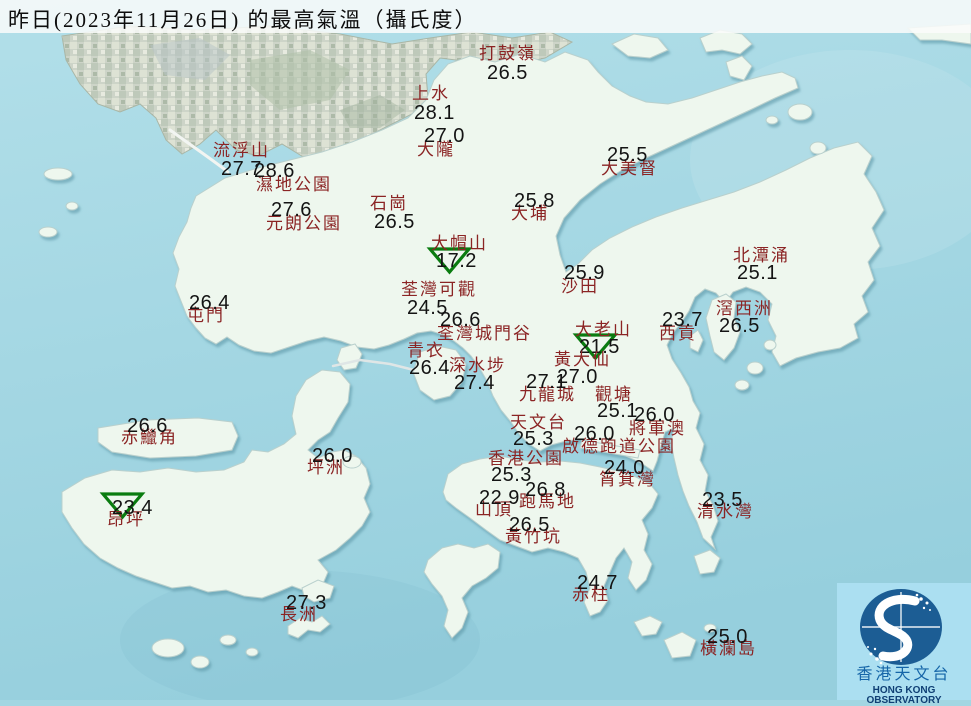 This screenshot has width=971, height=706. I want to click on station-temp-value: 22.9, so click(499, 498).